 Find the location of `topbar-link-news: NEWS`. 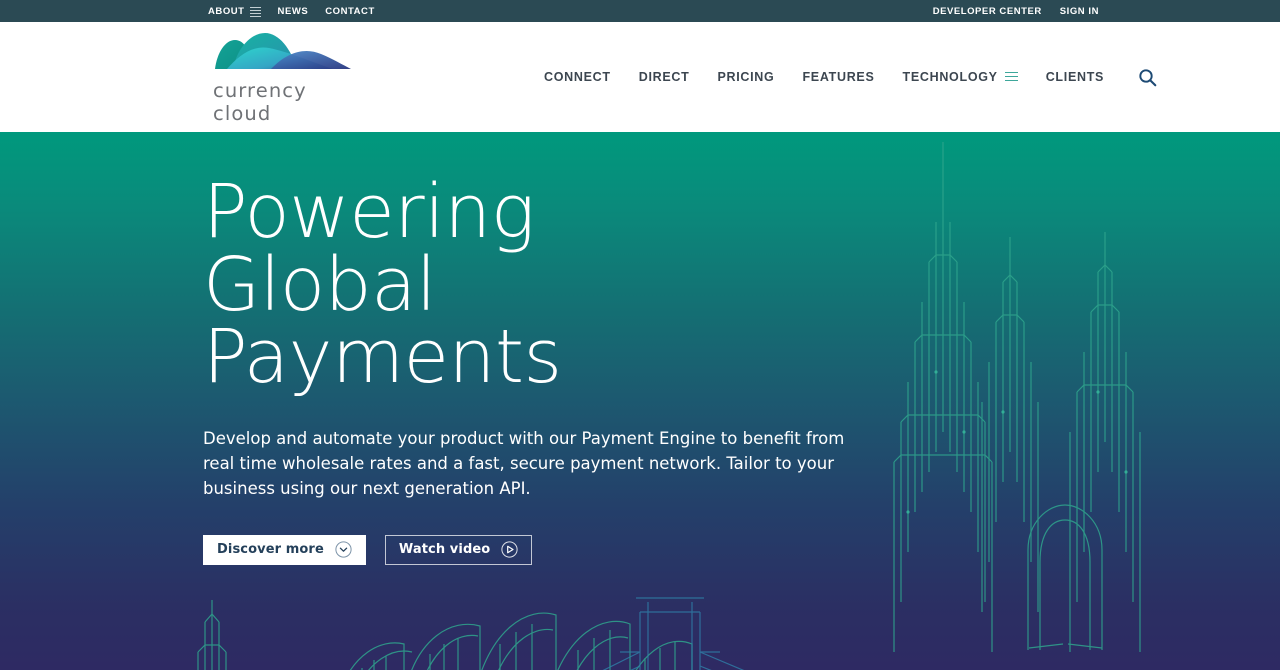

topbar-link-news: NEWS is located at coordinates (293, 11).